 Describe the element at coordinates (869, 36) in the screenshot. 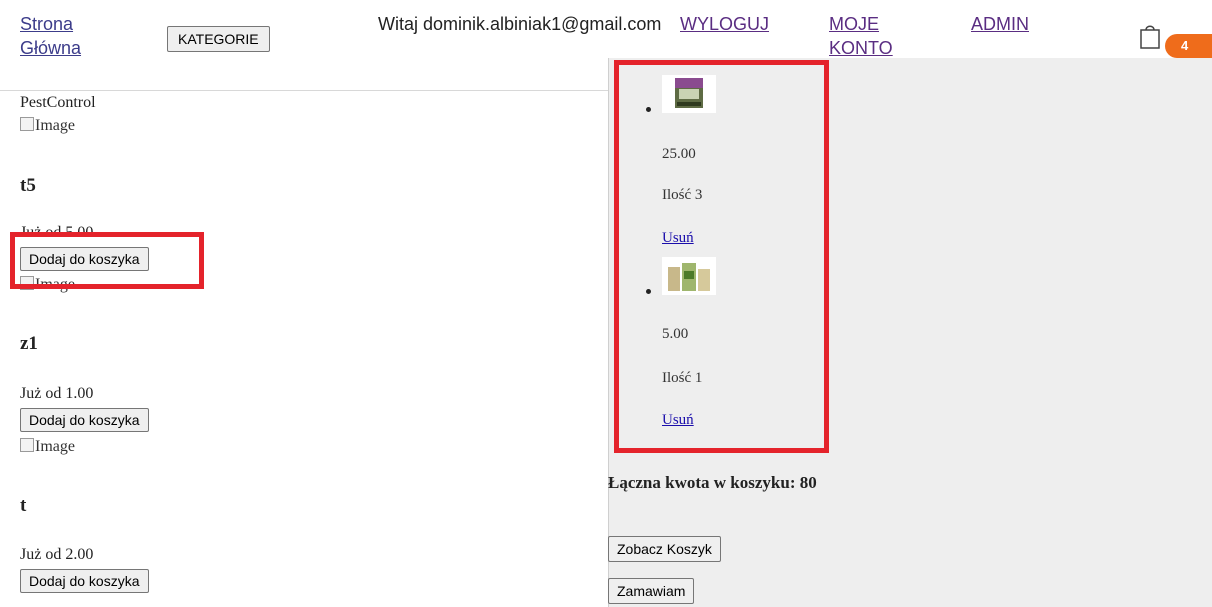

I see `my-account-link: MOJE KONTO` at that location.